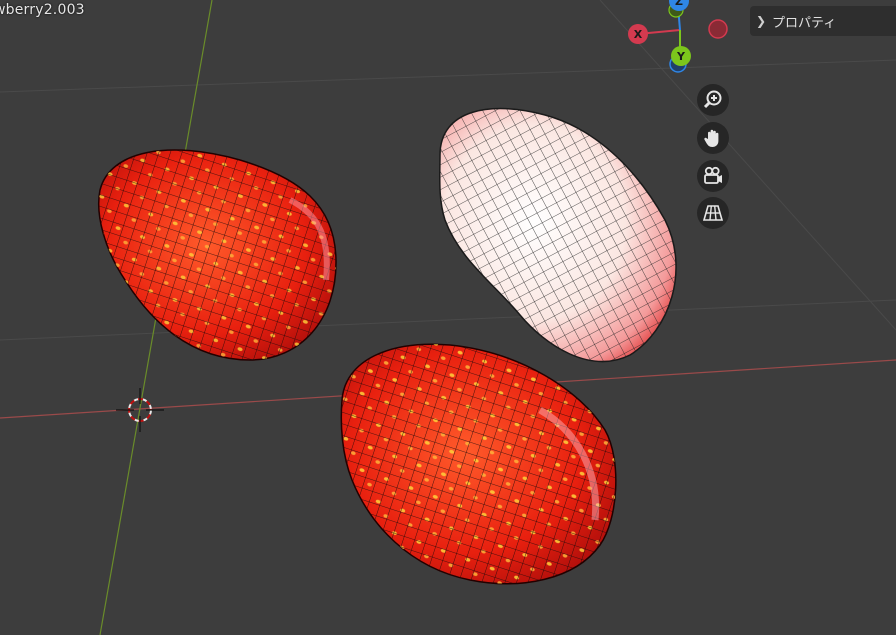 This screenshot has height=635, width=896. Describe the element at coordinates (557, 235) in the screenshot. I see `strawberry-top-right` at that location.